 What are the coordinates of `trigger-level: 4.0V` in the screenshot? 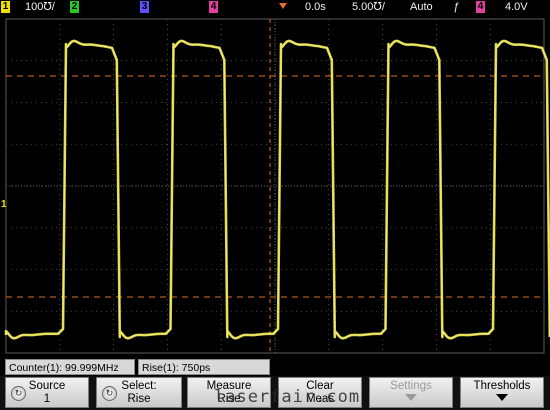 It's located at (516, 7).